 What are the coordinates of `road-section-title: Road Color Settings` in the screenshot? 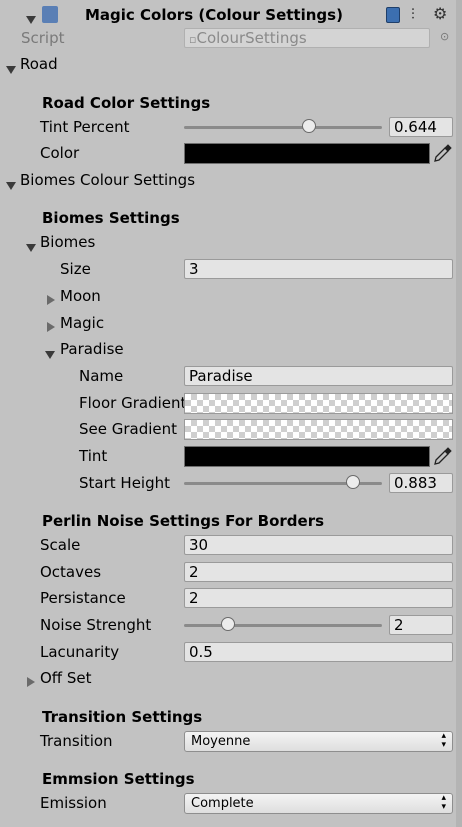 It's located at (126, 103).